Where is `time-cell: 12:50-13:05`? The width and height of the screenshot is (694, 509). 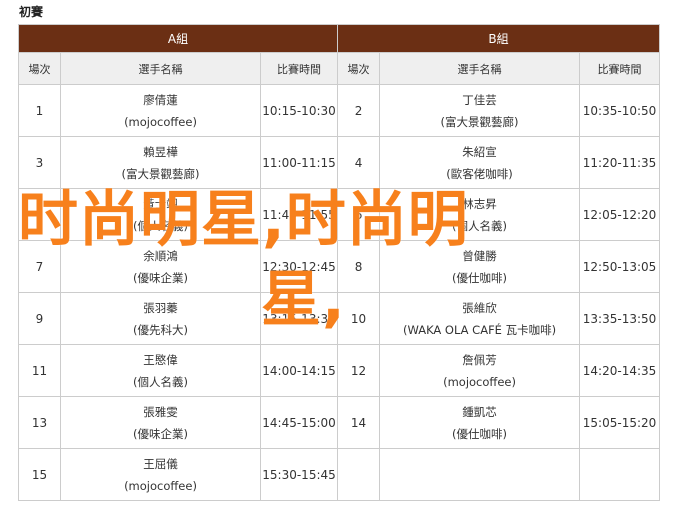 time-cell: 12:50-13:05 is located at coordinates (620, 266).